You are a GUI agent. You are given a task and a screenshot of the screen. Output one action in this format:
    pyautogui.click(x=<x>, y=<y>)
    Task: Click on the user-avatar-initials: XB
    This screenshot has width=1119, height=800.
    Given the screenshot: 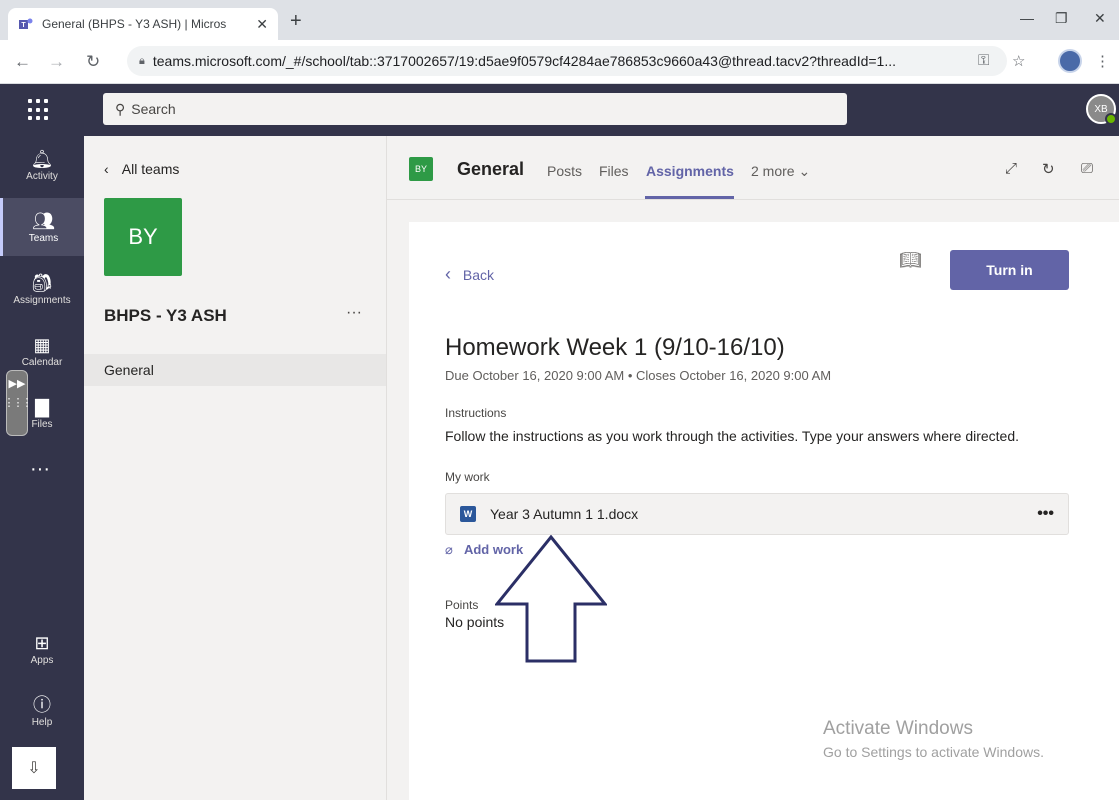 What is the action you would take?
    pyautogui.click(x=1101, y=109)
    